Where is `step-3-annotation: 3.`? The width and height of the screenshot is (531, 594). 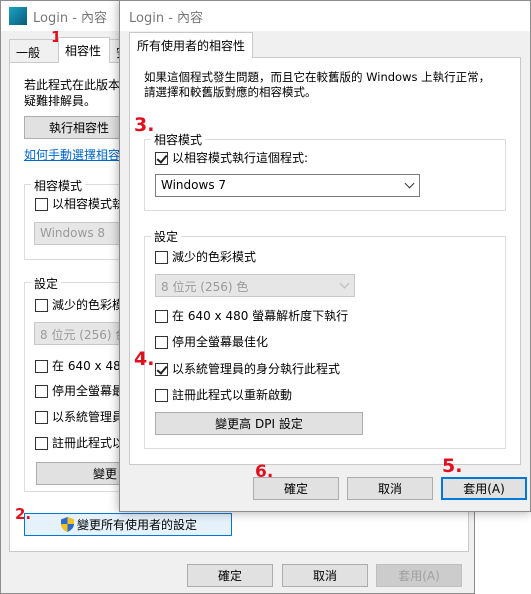 step-3-annotation: 3. is located at coordinates (144, 125).